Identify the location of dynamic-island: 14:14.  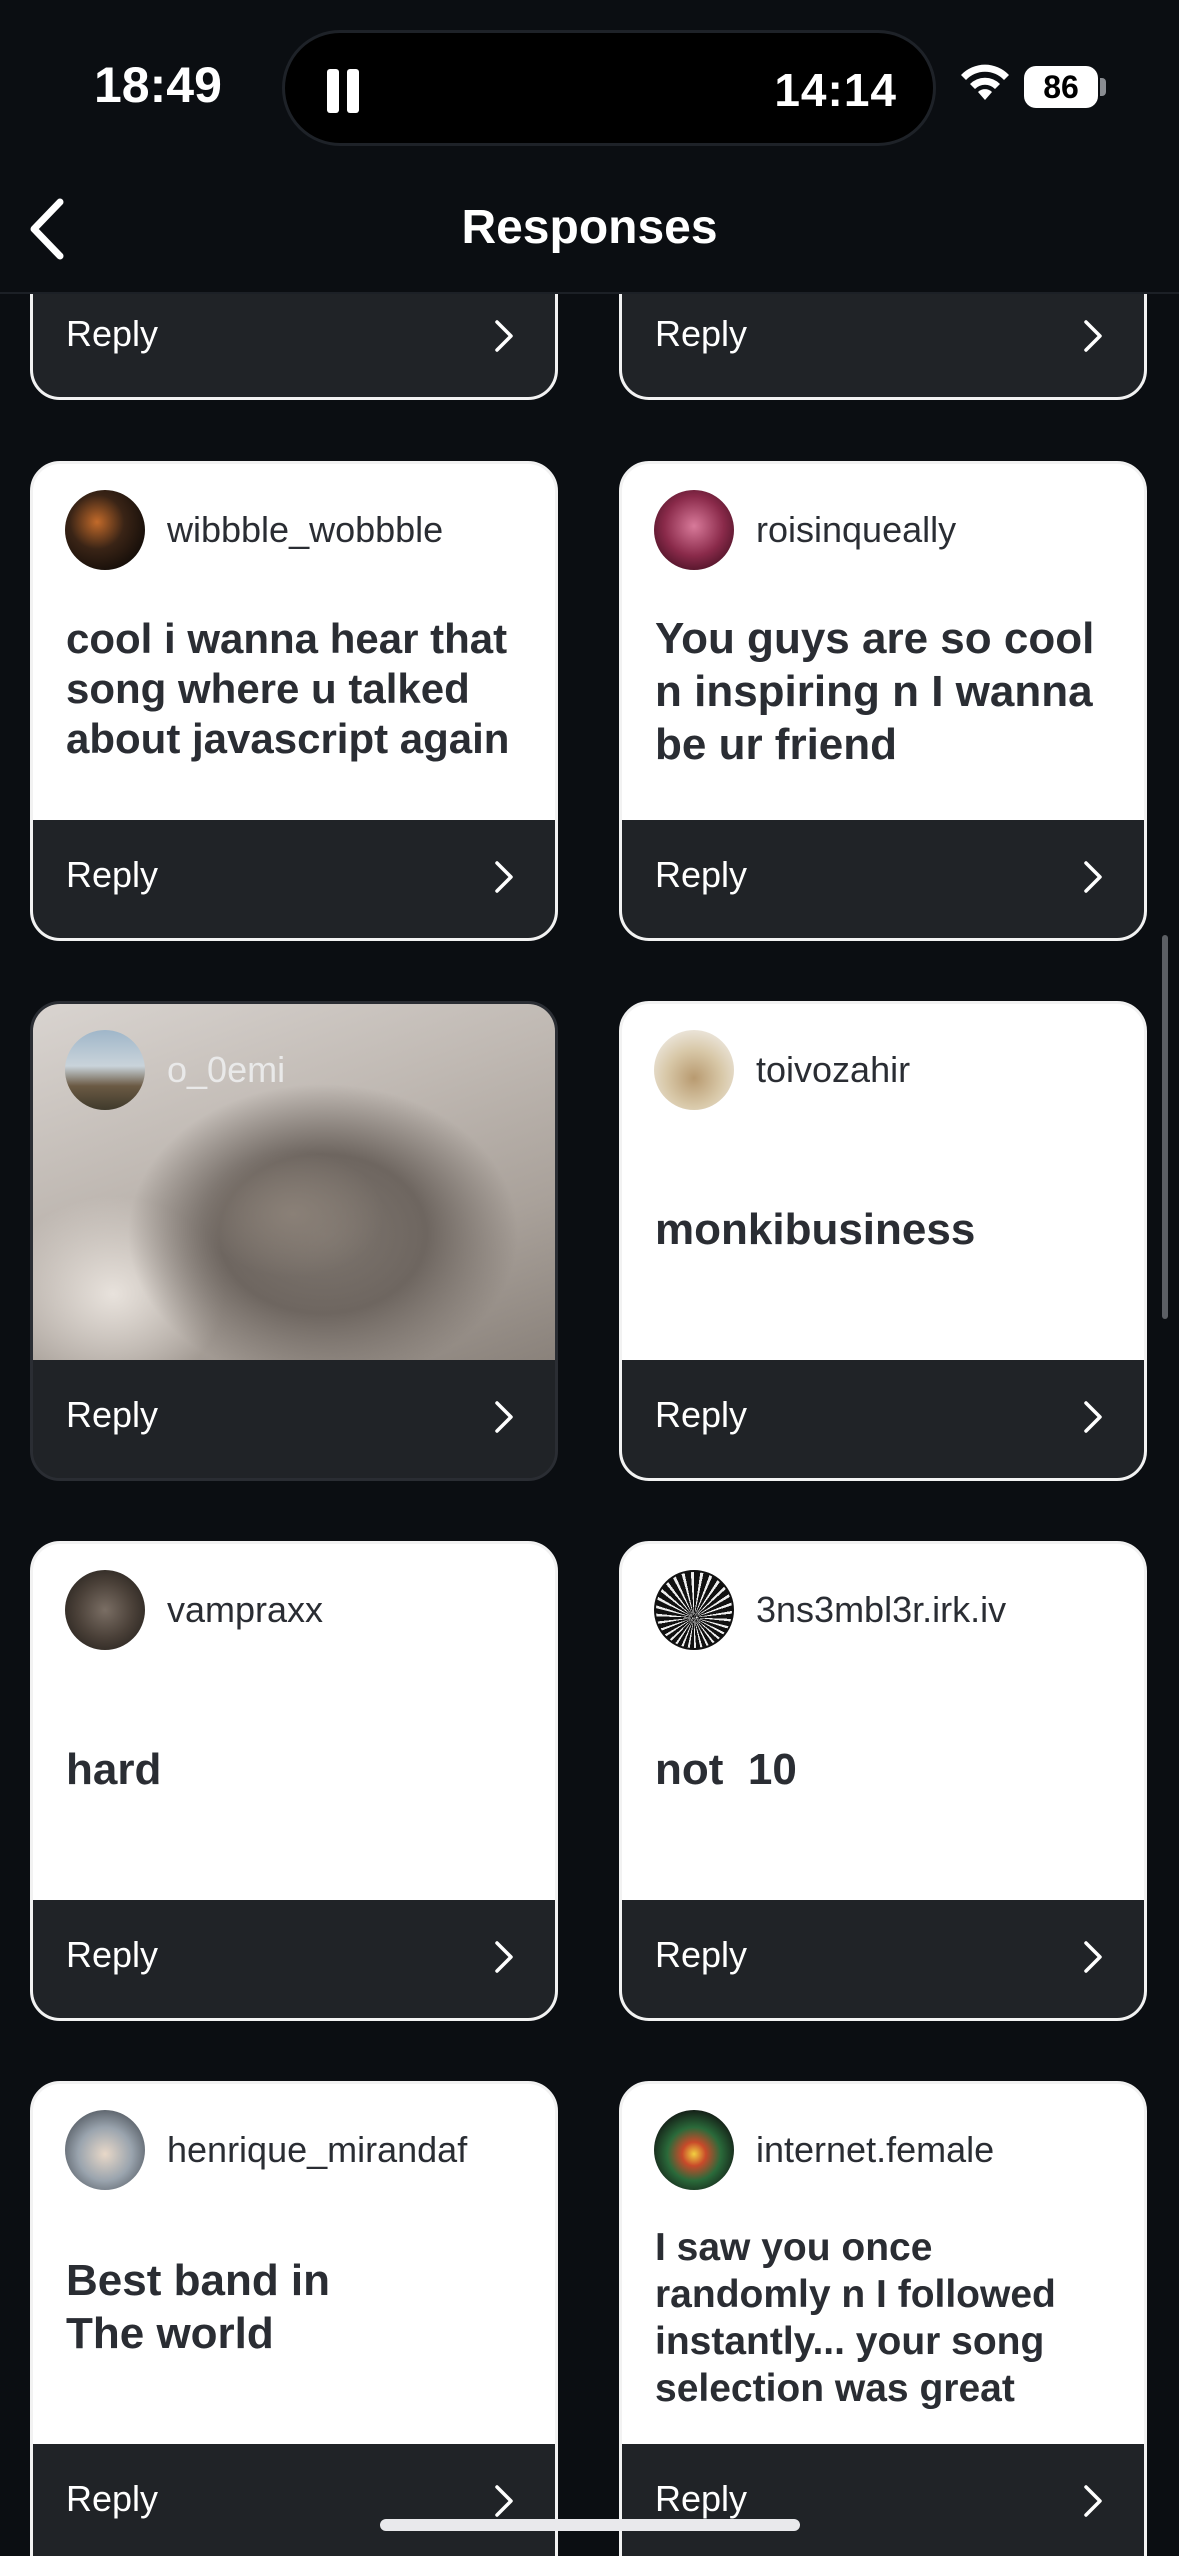
(609, 88).